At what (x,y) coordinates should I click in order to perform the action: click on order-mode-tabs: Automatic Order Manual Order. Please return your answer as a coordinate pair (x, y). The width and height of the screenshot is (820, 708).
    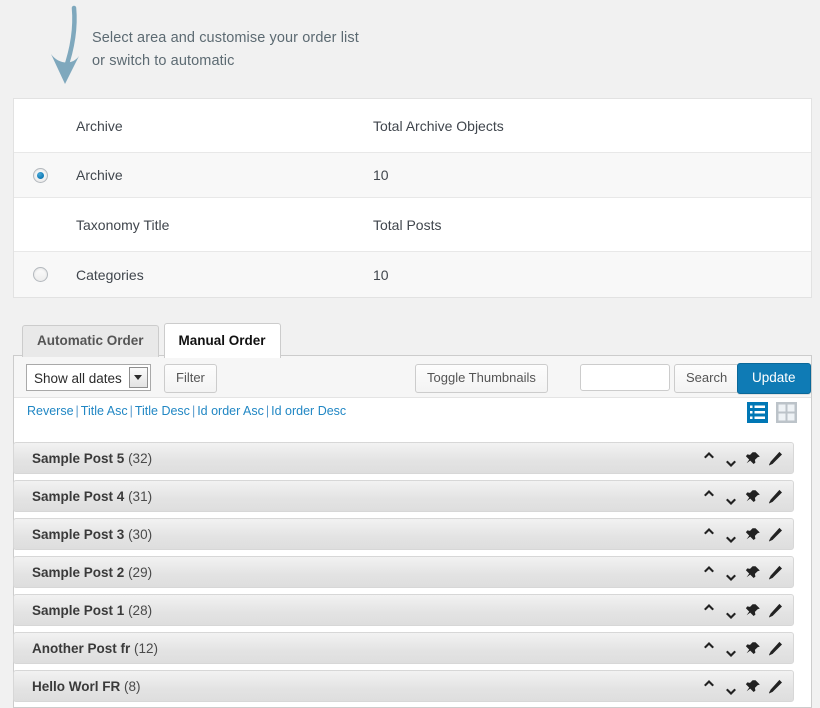
    Looking at the image, I should click on (151, 340).